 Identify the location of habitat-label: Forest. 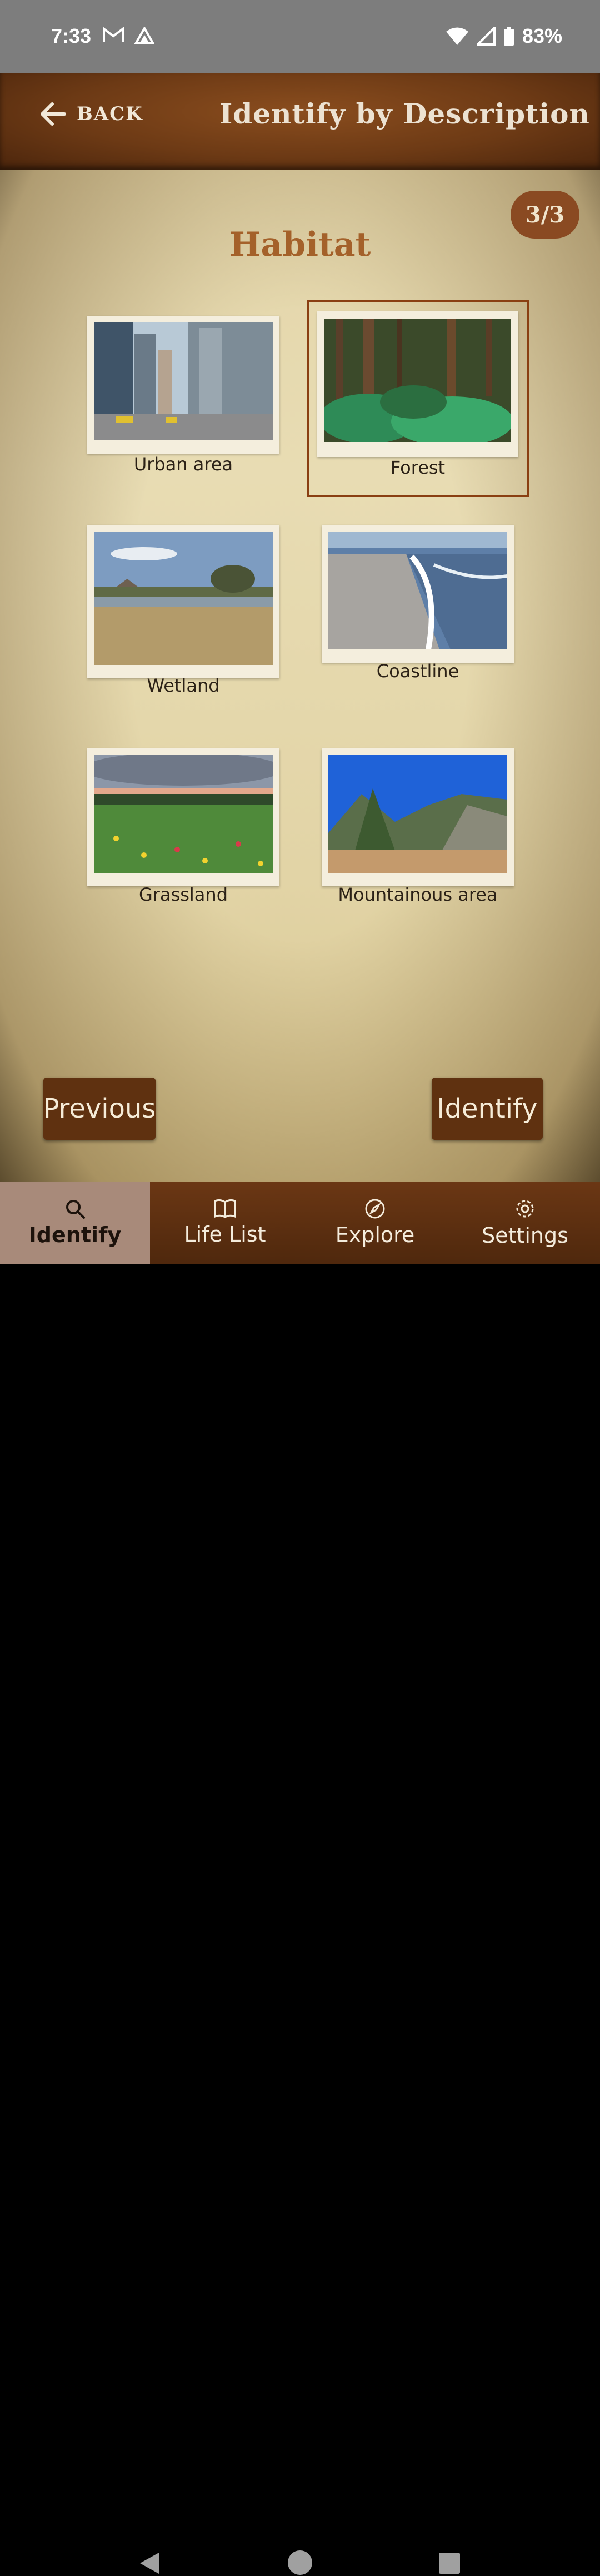
(418, 467).